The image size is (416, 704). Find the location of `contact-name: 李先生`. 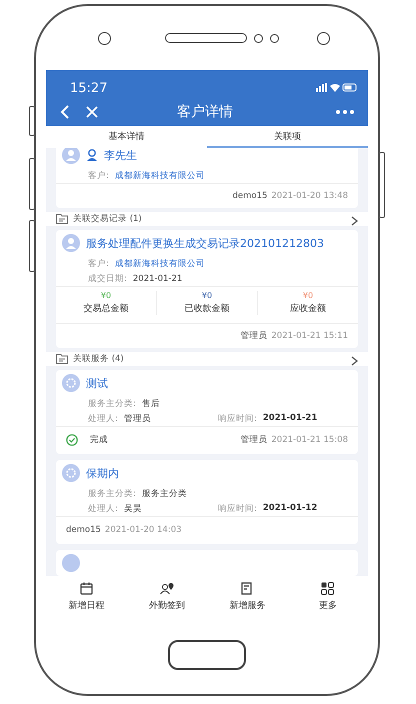

contact-name: 李先生 is located at coordinates (120, 155).